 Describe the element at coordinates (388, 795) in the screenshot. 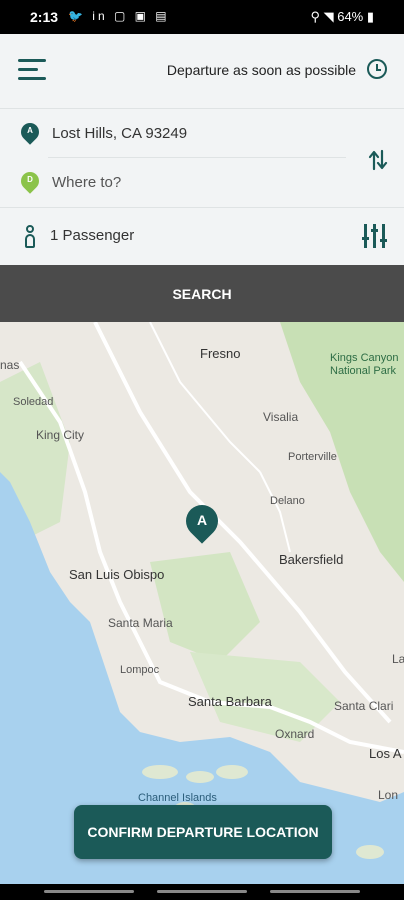

I see `map-label: Lon` at that location.